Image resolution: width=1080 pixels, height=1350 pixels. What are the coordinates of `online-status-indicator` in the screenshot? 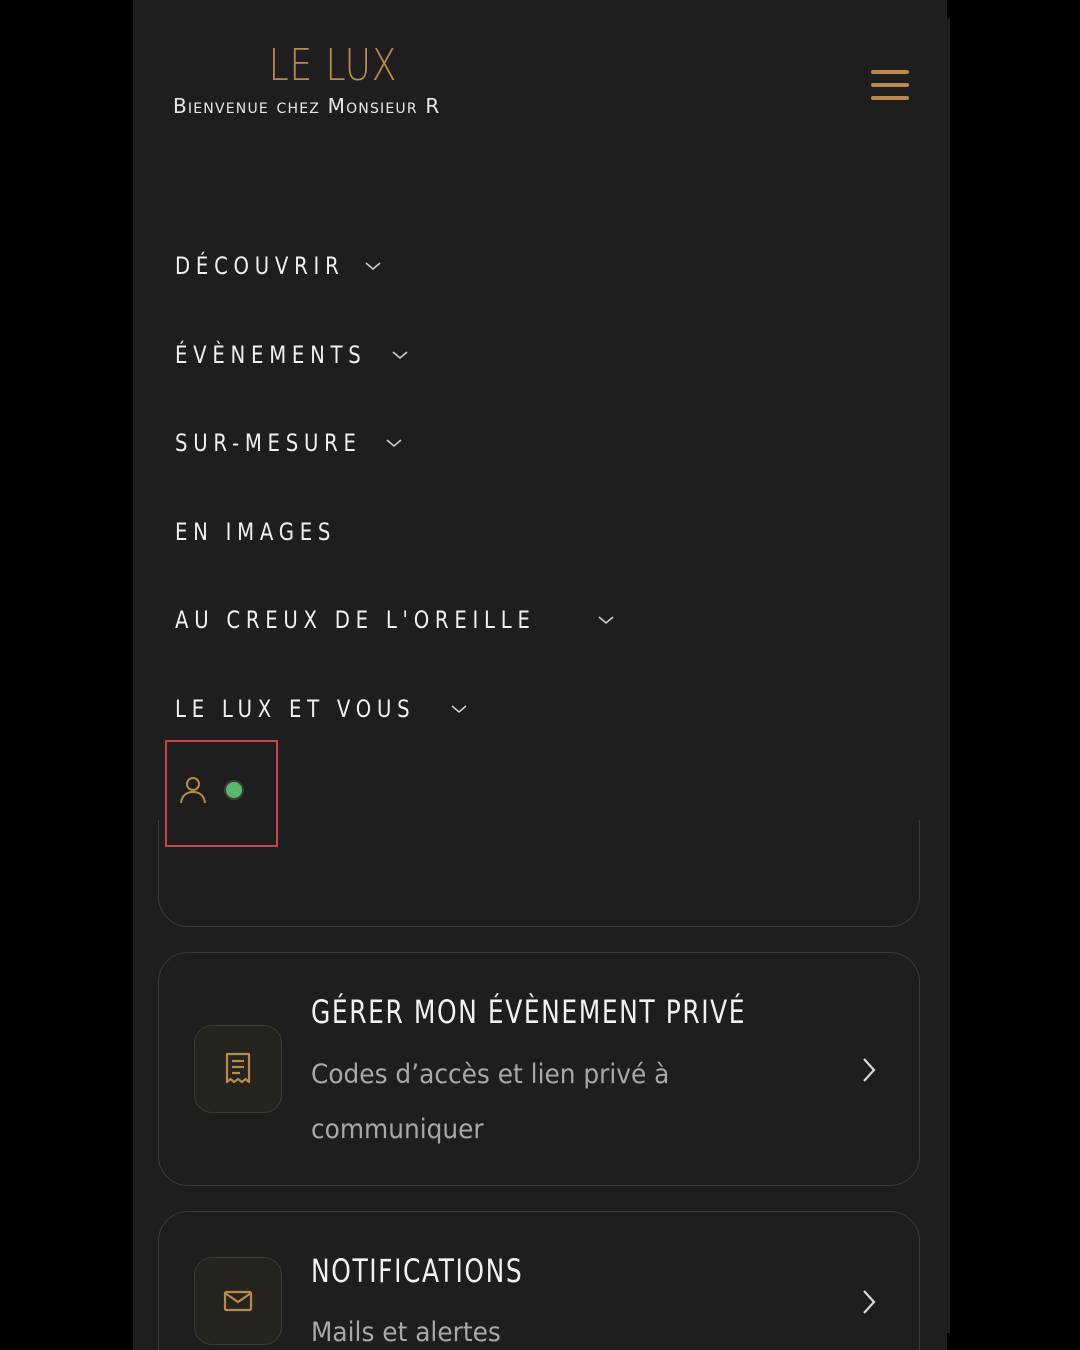 It's located at (234, 790).